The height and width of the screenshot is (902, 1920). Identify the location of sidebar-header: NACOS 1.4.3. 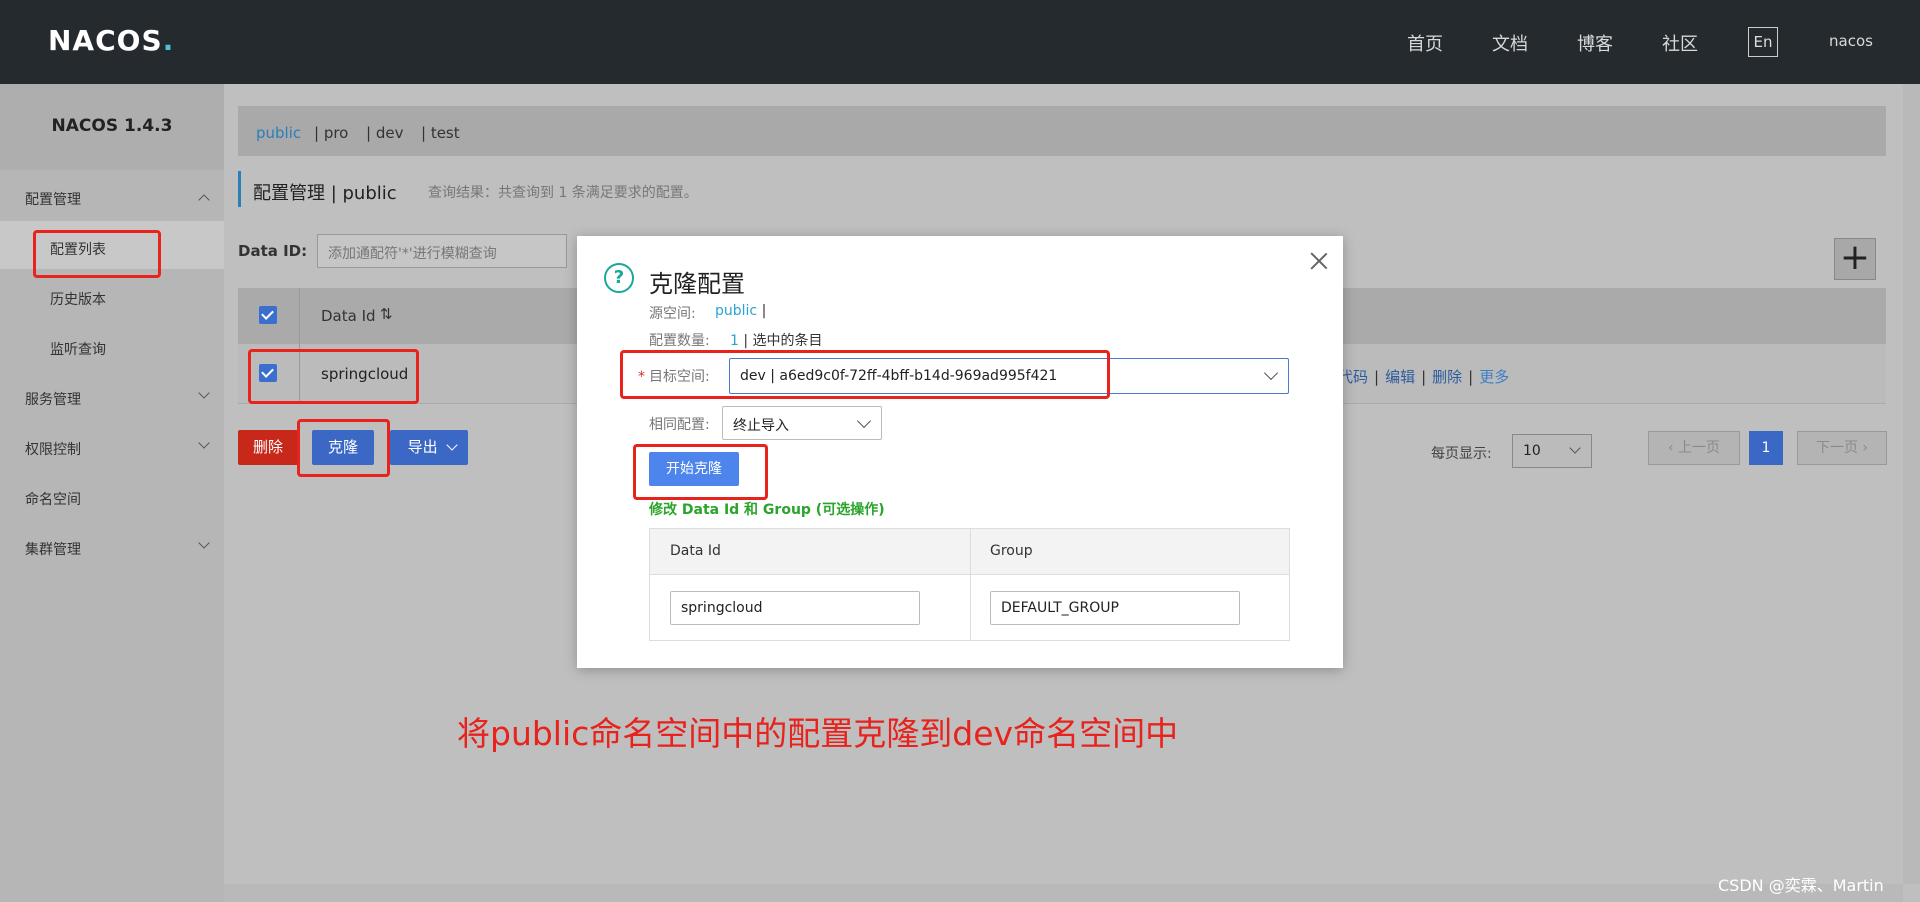
(112, 127).